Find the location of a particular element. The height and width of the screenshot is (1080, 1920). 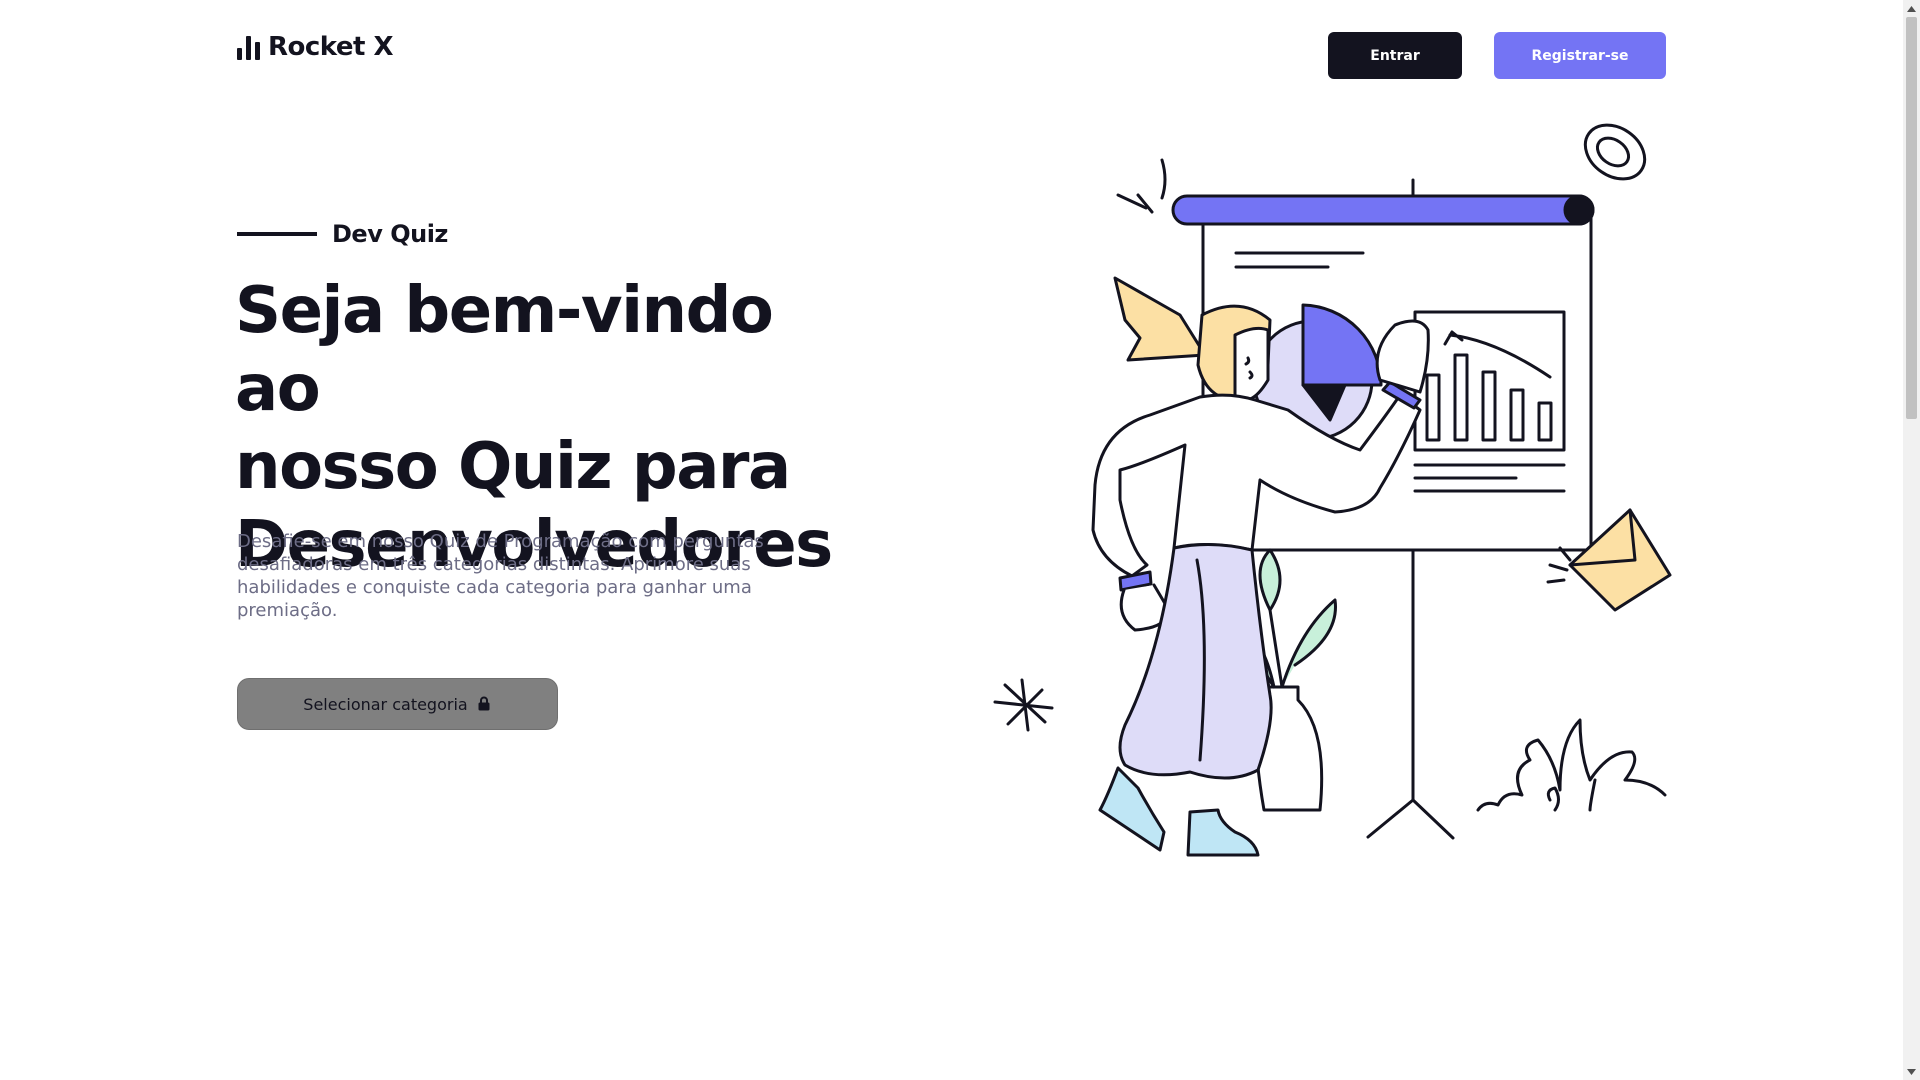

brand-logo: Rocket X is located at coordinates (315, 47).